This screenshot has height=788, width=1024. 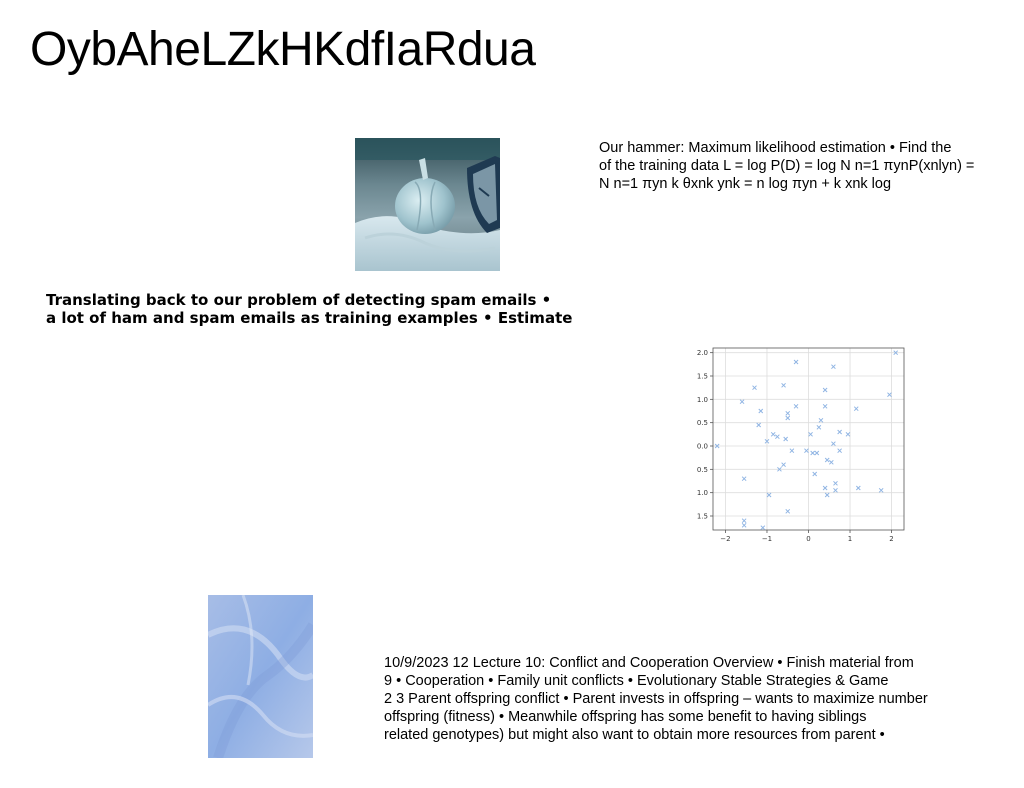 I want to click on abstract-blue-image, so click(x=262, y=677).